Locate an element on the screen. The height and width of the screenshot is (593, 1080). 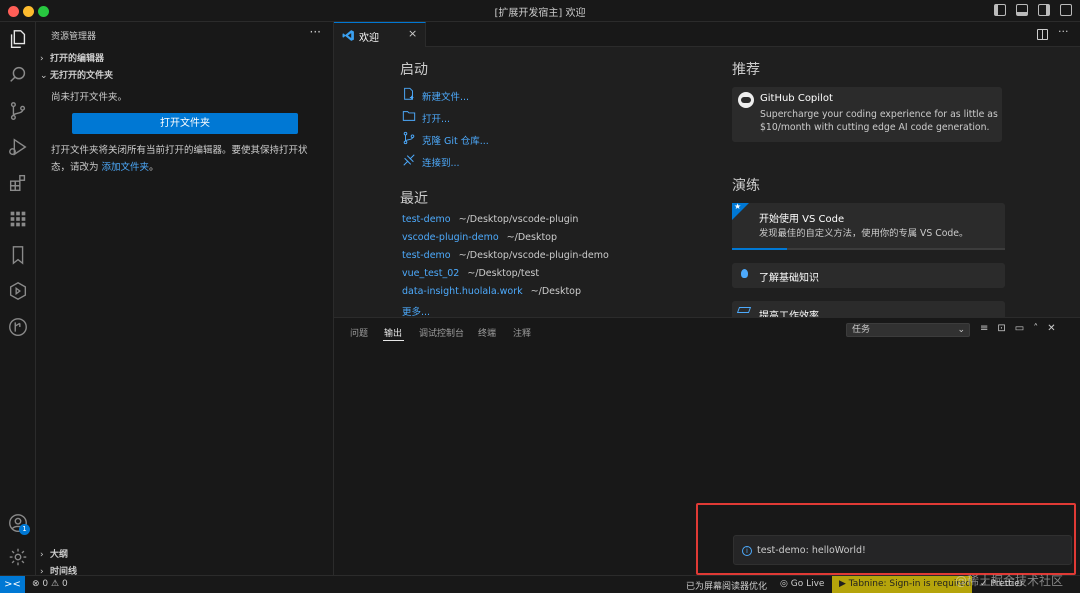
recent-item: vue_test_02 ~/Desktop/test is located at coordinates (470, 273).